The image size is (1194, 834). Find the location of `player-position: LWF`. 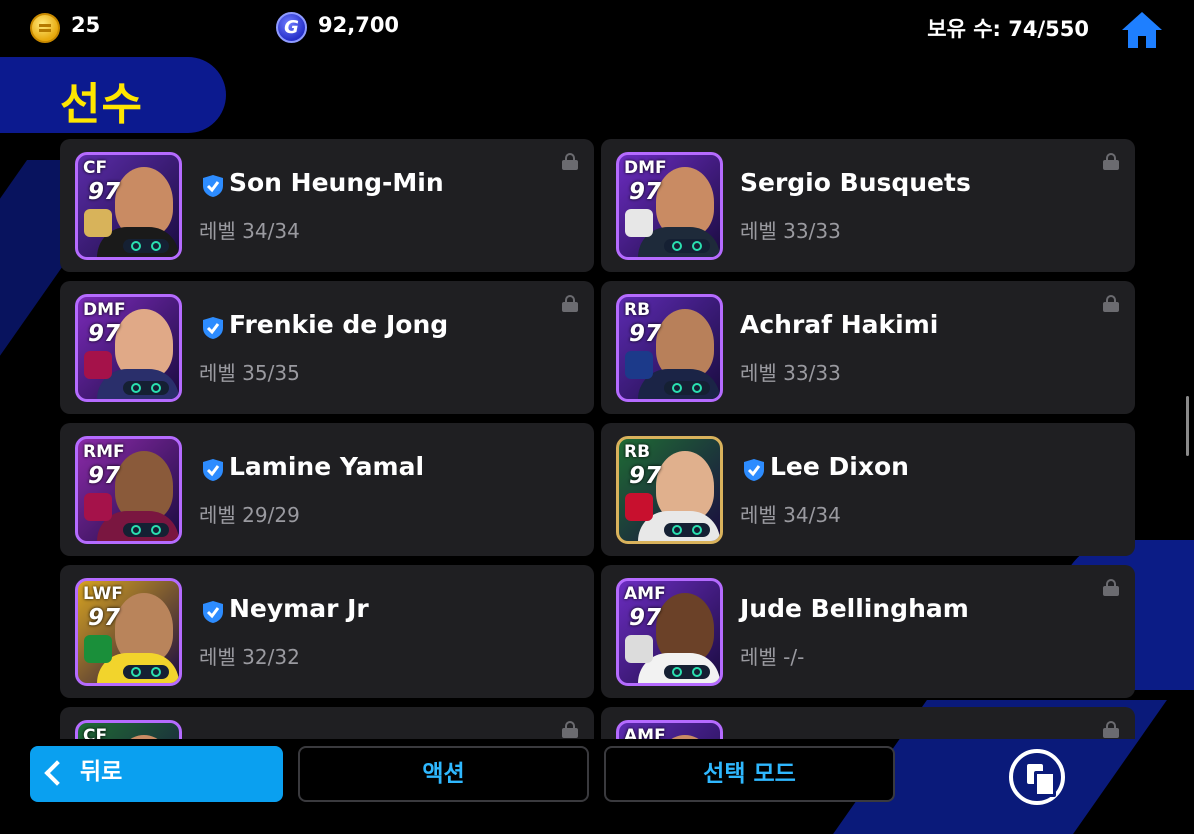

player-position: LWF is located at coordinates (103, 594).